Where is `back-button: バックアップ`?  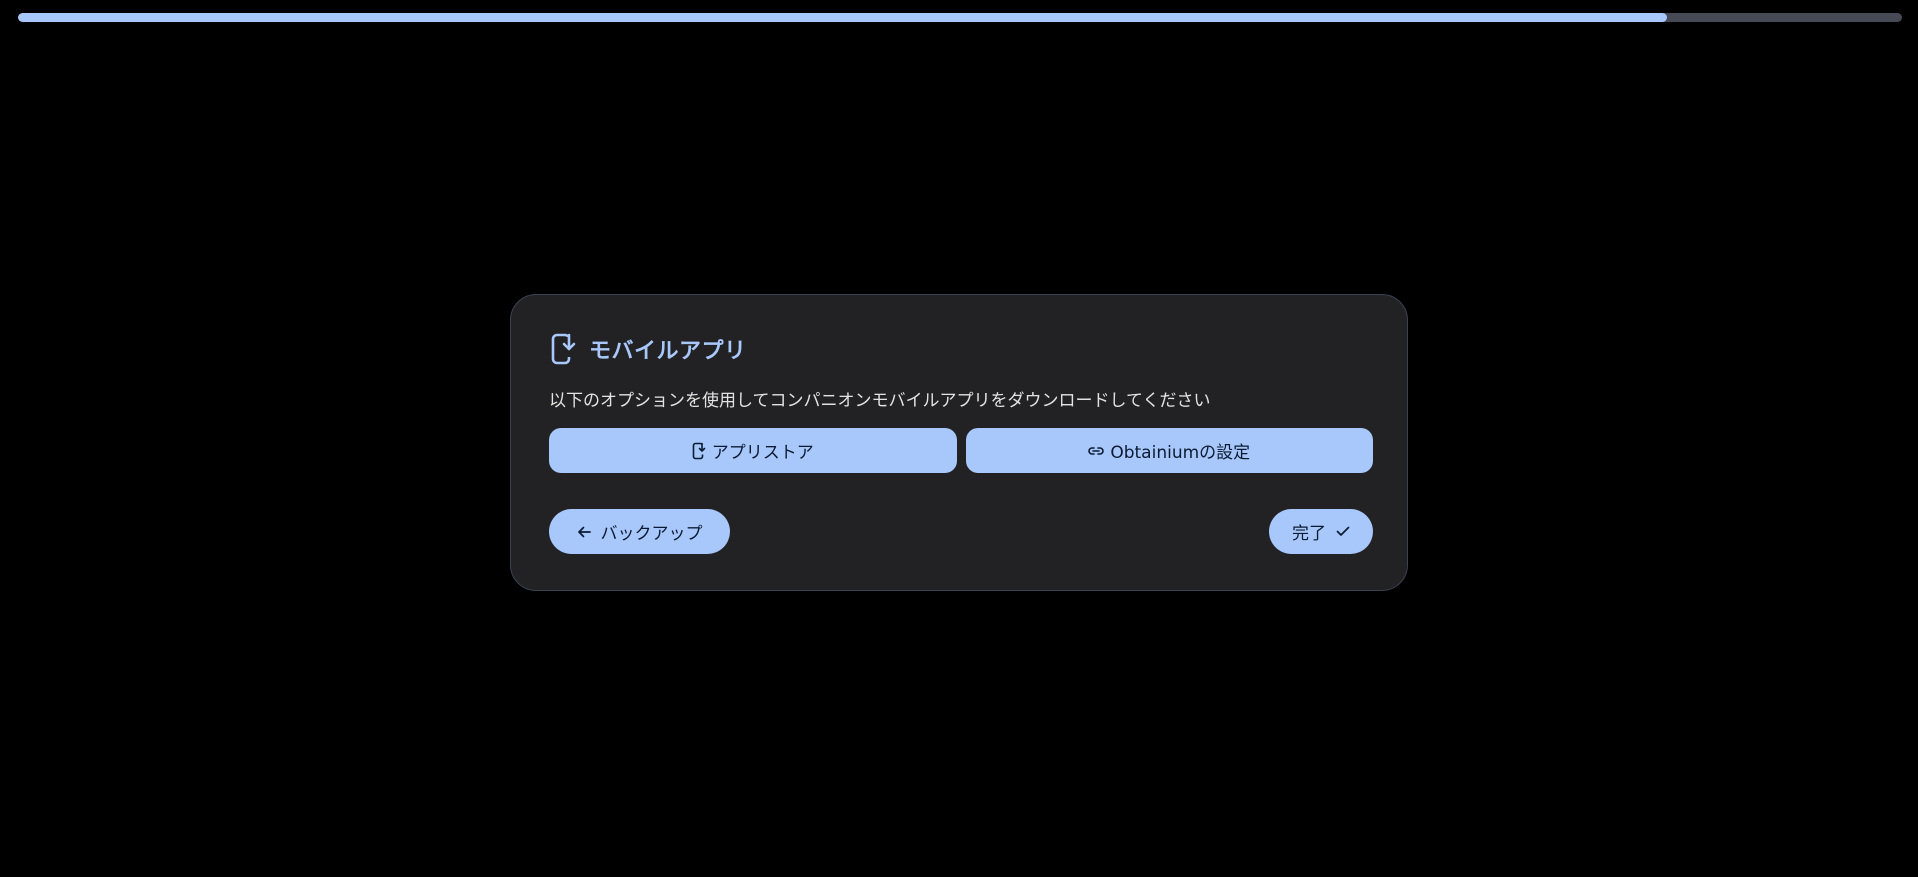 back-button: バックアップ is located at coordinates (639, 531).